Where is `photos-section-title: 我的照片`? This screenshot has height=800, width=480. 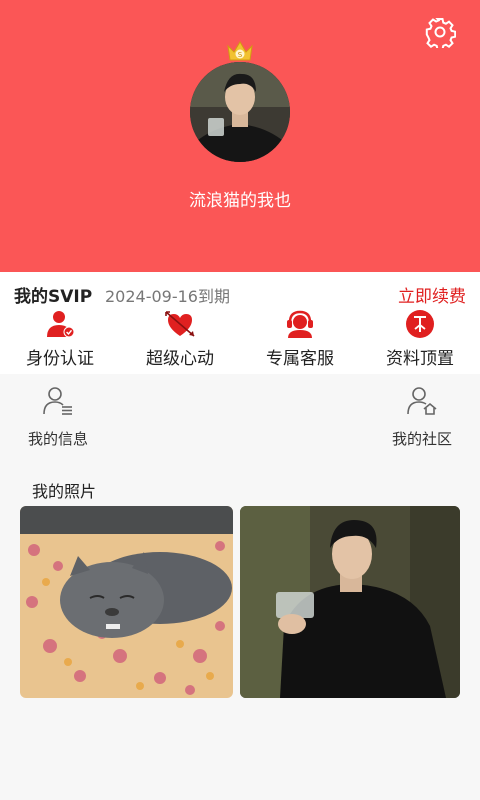
photos-section-title: 我的照片 is located at coordinates (64, 491).